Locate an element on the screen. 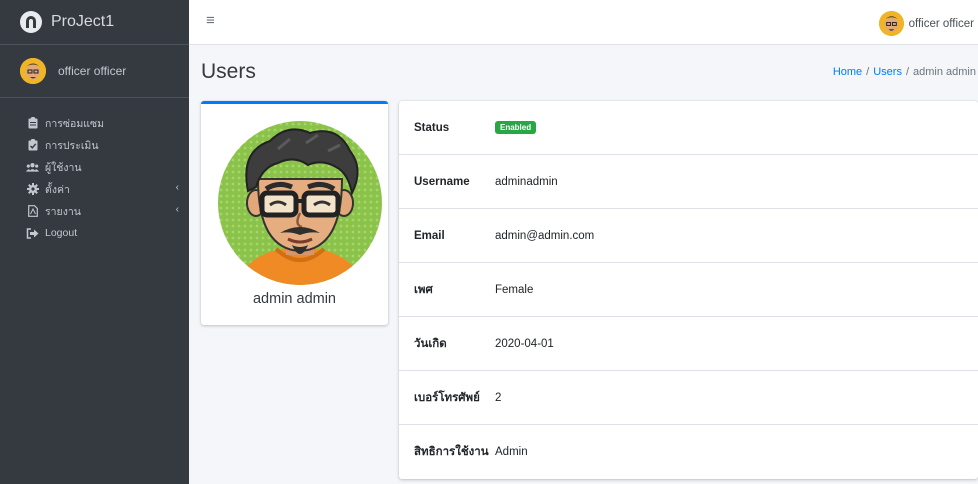  breadcrumb-home-link: Home is located at coordinates (847, 72).